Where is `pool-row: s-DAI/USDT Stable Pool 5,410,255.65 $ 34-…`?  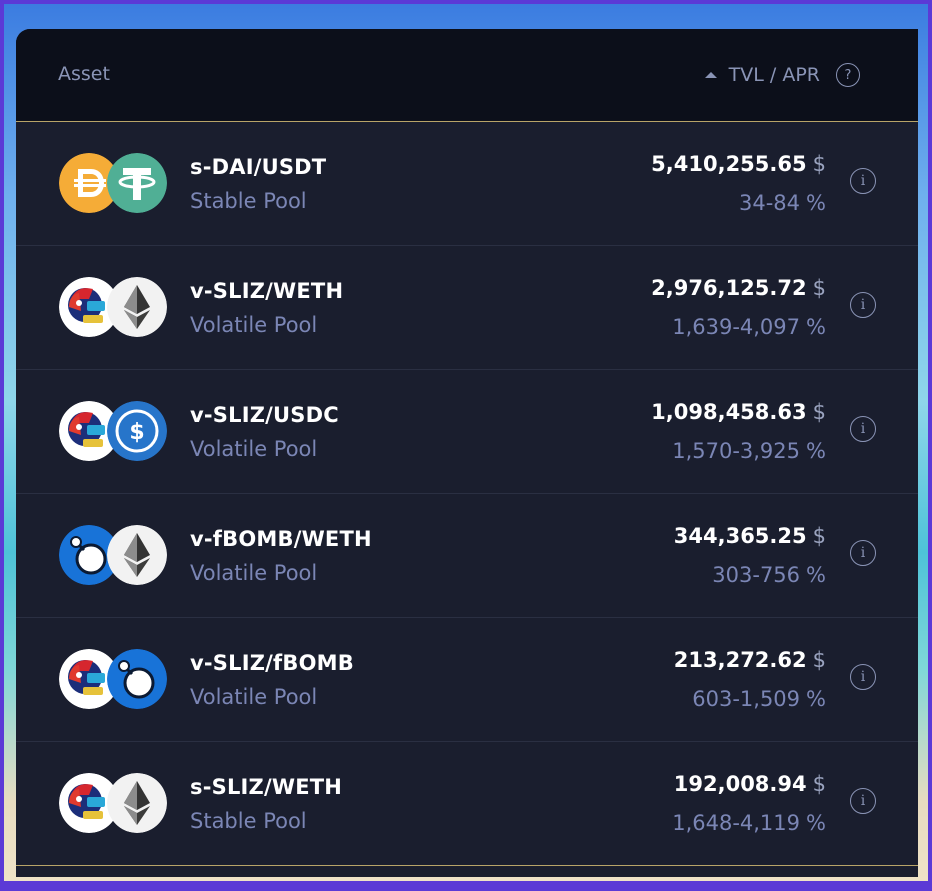 pool-row: s-DAI/USDT Stable Pool 5,410,255.65 $ 34-… is located at coordinates (467, 184).